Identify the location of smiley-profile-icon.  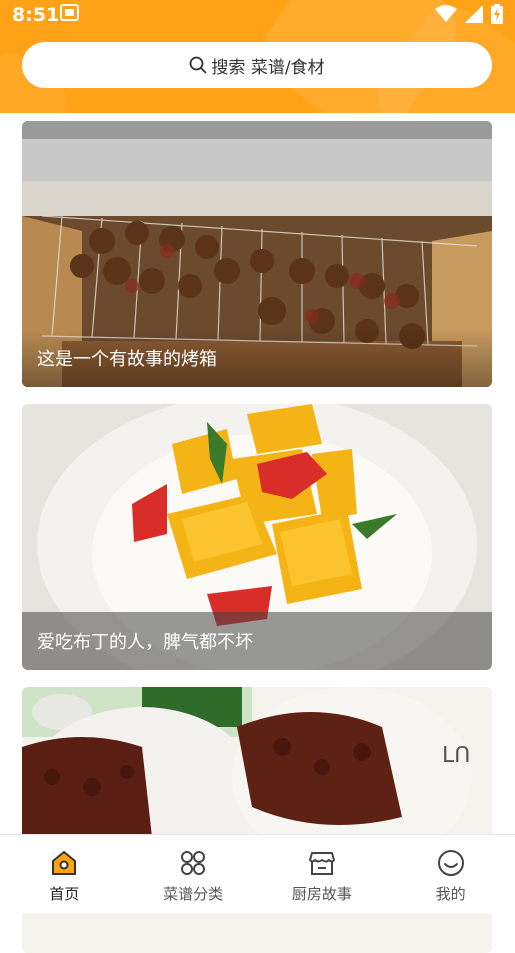
(450, 863).